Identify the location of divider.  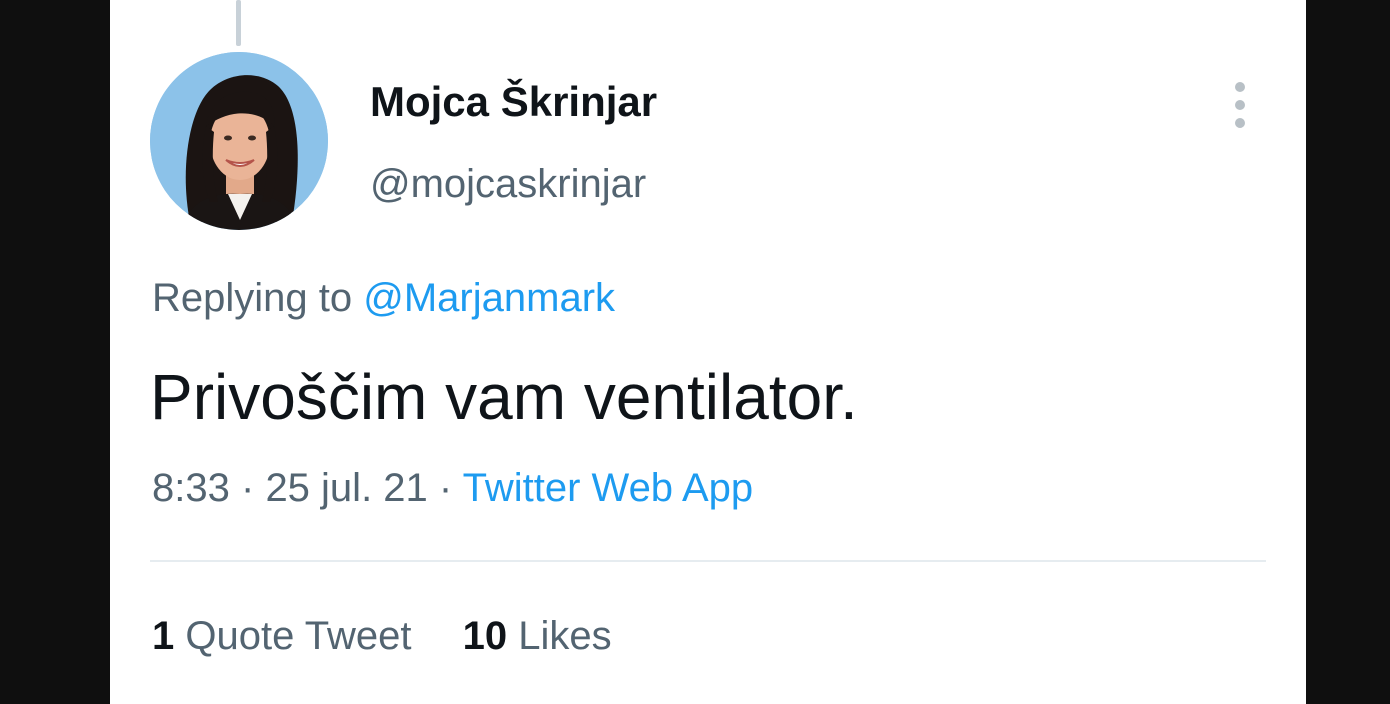
(708, 561).